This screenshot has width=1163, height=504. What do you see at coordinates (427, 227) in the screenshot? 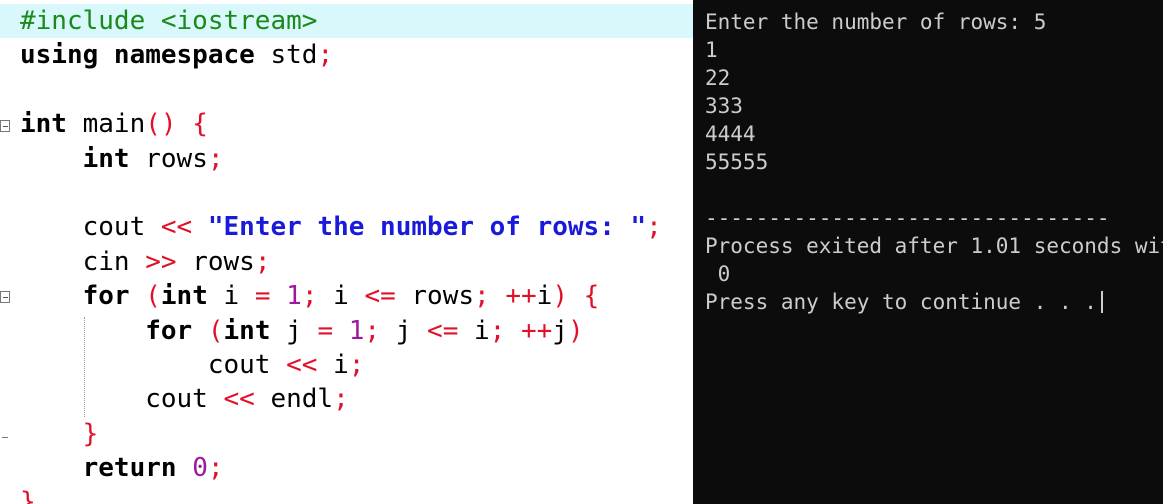
I see `code-token: "Enter the number of rows: "` at bounding box center [427, 227].